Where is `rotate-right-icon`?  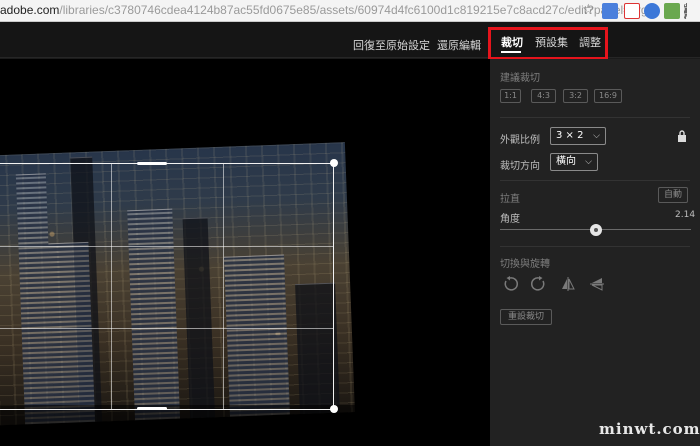 rotate-right-icon is located at coordinates (539, 284).